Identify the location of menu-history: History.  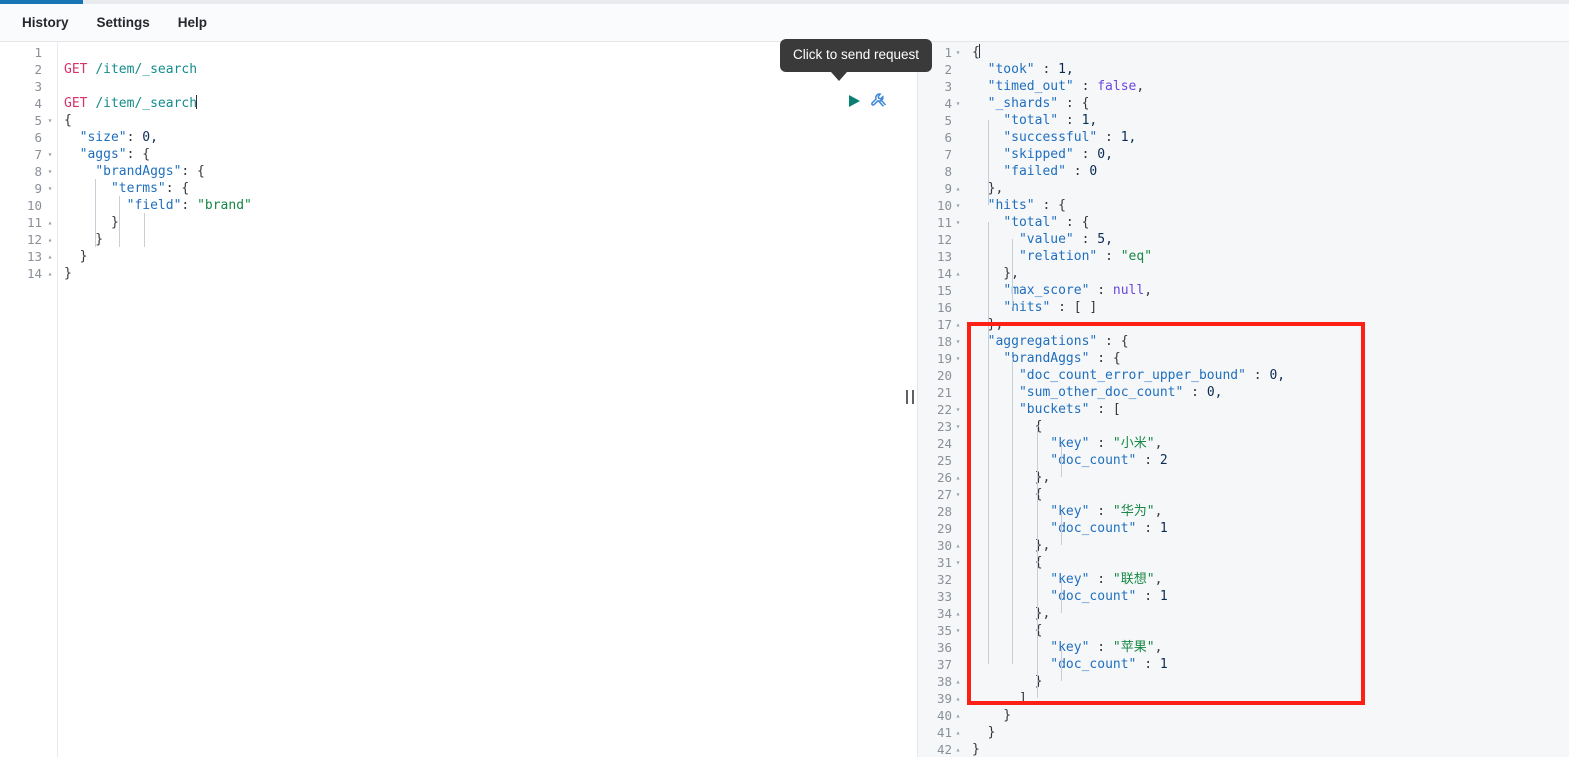
(45, 22).